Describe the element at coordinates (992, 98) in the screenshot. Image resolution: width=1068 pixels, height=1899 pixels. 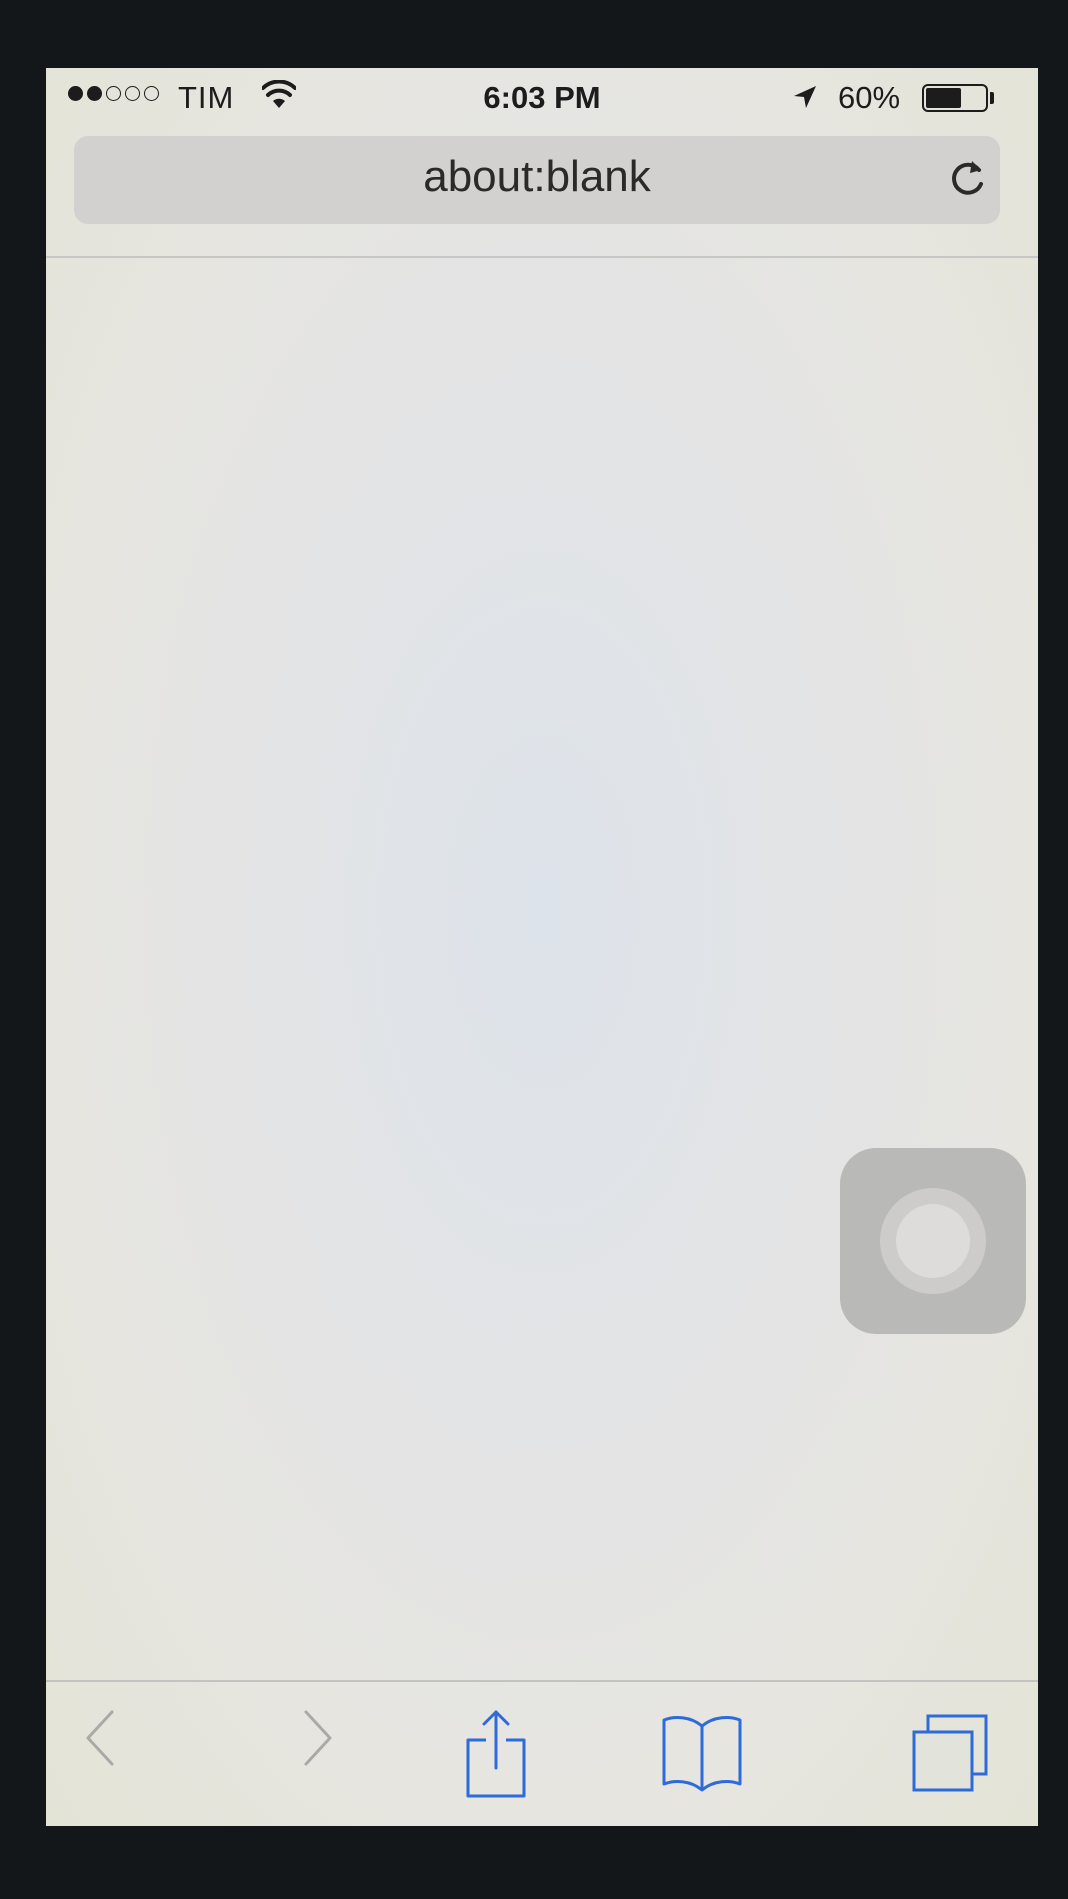
I see `battery-tip` at that location.